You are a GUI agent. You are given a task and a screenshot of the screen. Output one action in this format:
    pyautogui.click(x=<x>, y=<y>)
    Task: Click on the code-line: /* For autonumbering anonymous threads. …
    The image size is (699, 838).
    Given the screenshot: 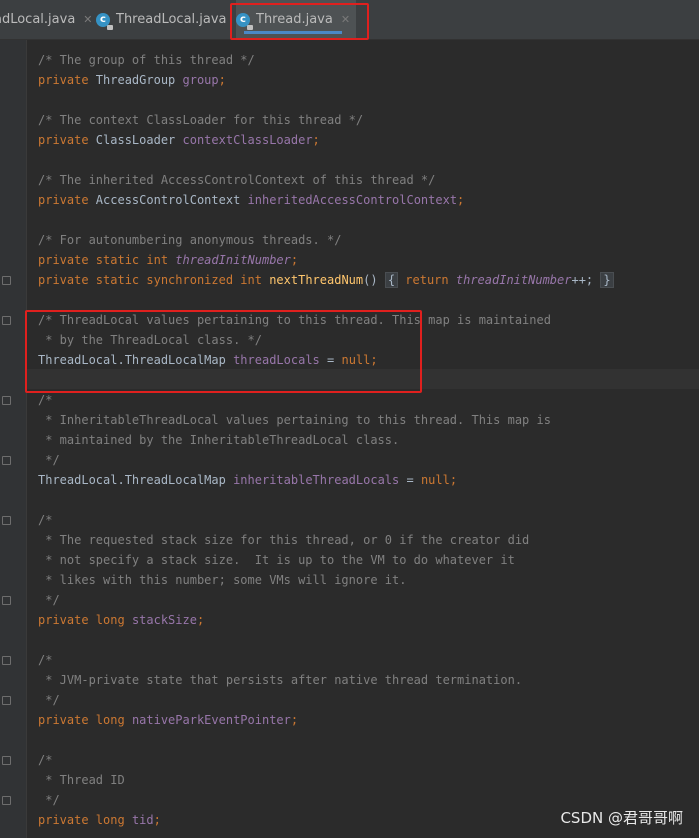 What is the action you would take?
    pyautogui.click(x=358, y=240)
    